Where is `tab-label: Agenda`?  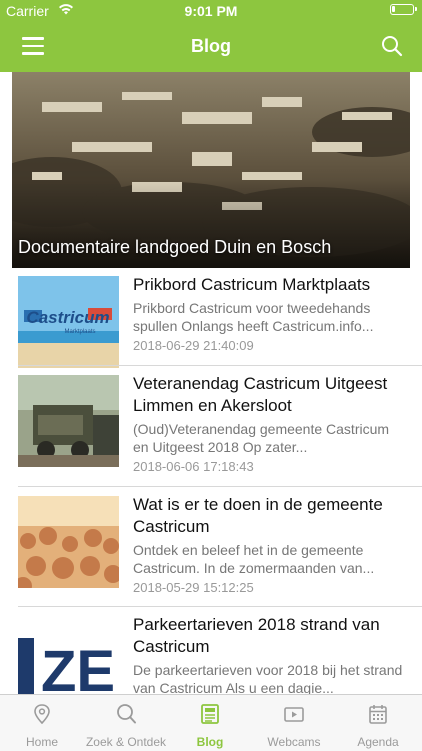 tab-label: Agenda is located at coordinates (378, 742).